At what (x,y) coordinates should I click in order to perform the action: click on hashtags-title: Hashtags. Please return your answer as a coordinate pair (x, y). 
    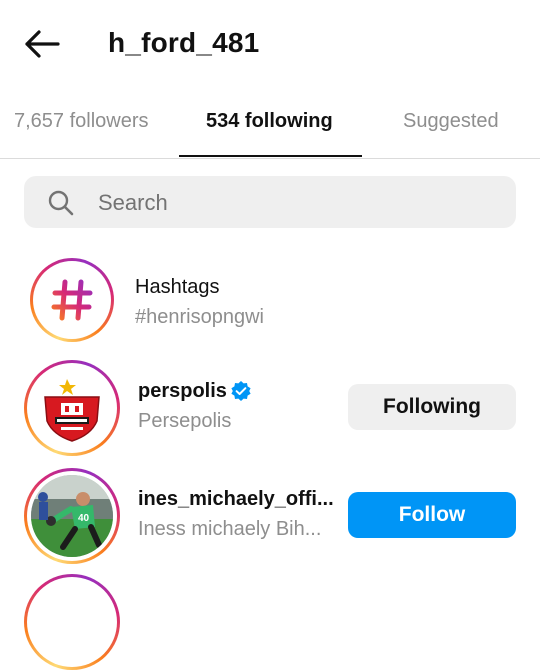
    Looking at the image, I should click on (177, 287).